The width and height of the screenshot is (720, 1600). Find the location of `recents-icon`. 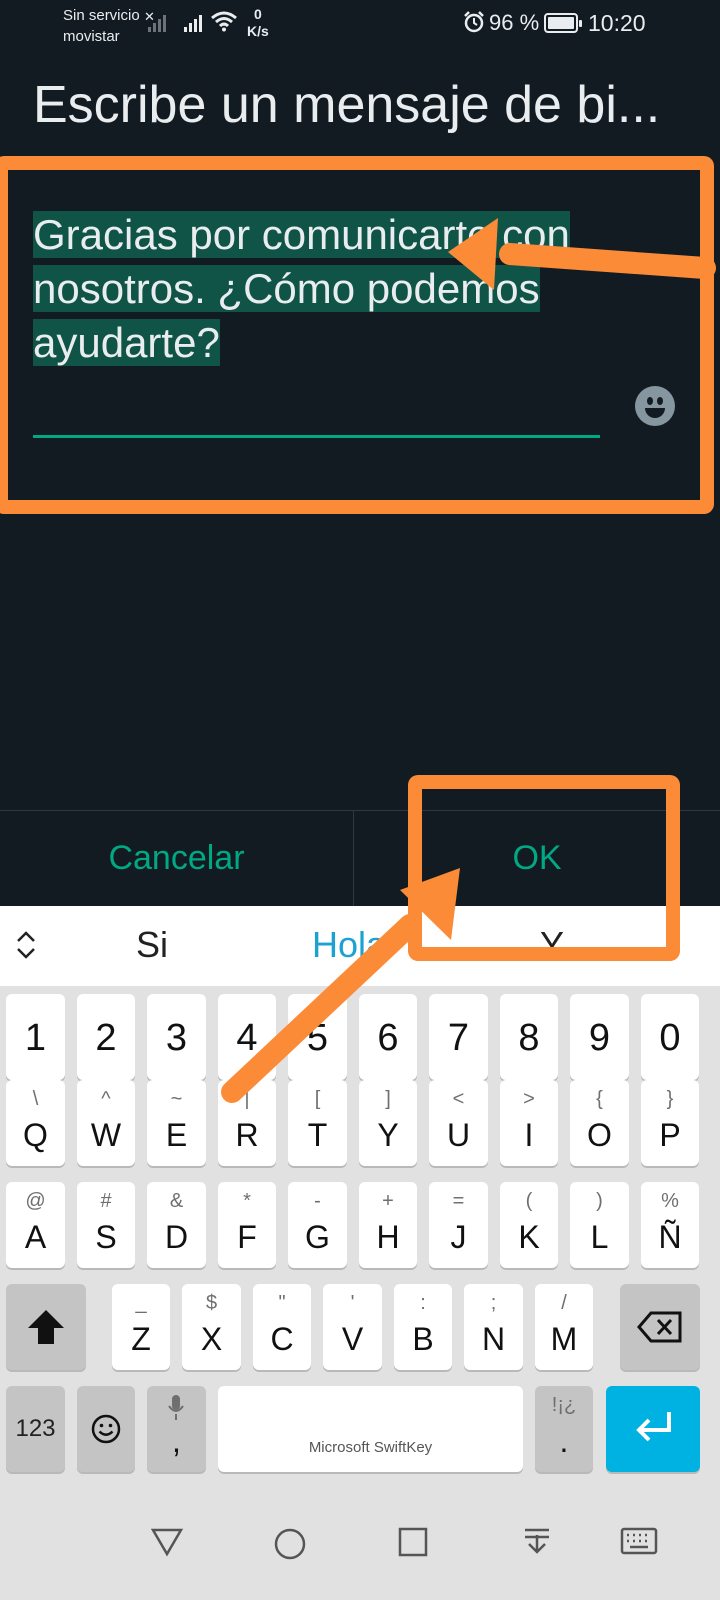

recents-icon is located at coordinates (413, 1542).